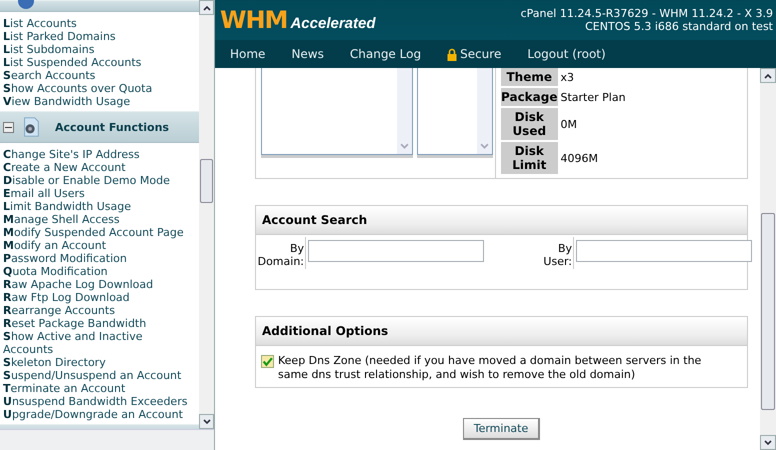 This screenshot has height=450, width=776. What do you see at coordinates (501, 331) in the screenshot?
I see `panel-title: Additional Options` at bounding box center [501, 331].